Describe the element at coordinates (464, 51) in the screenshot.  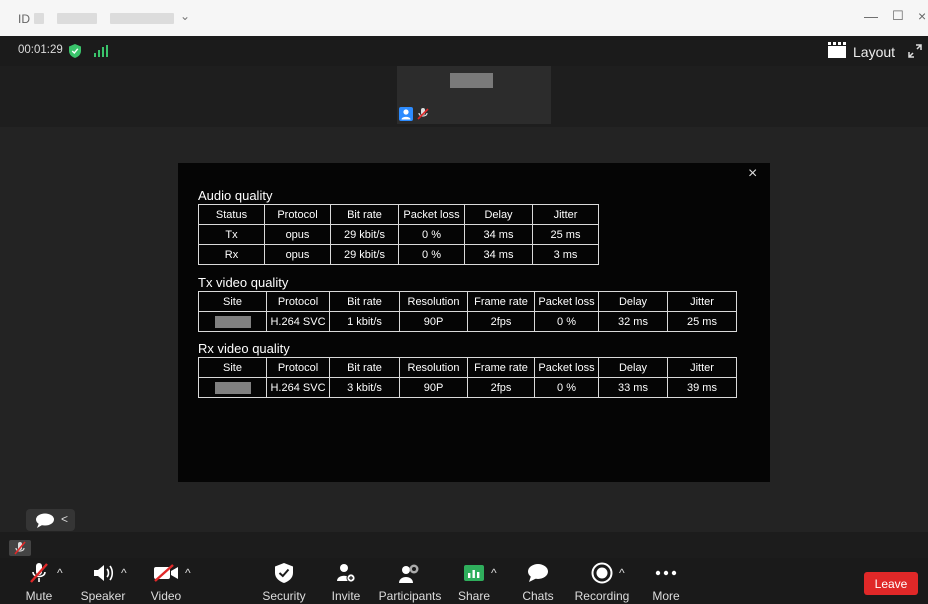
I see `meeting-status-bar: 00:01:29 Layout` at that location.